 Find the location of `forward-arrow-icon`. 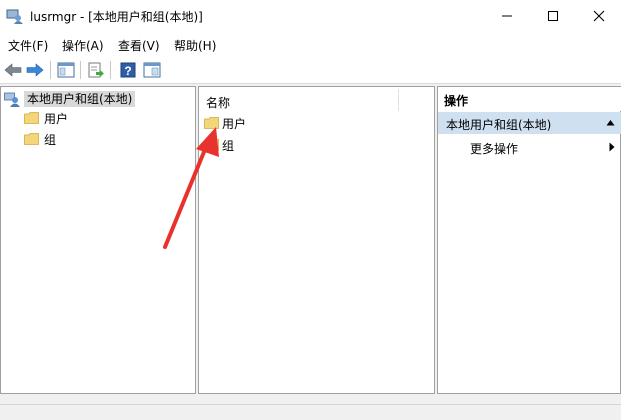

forward-arrow-icon is located at coordinates (35, 70).